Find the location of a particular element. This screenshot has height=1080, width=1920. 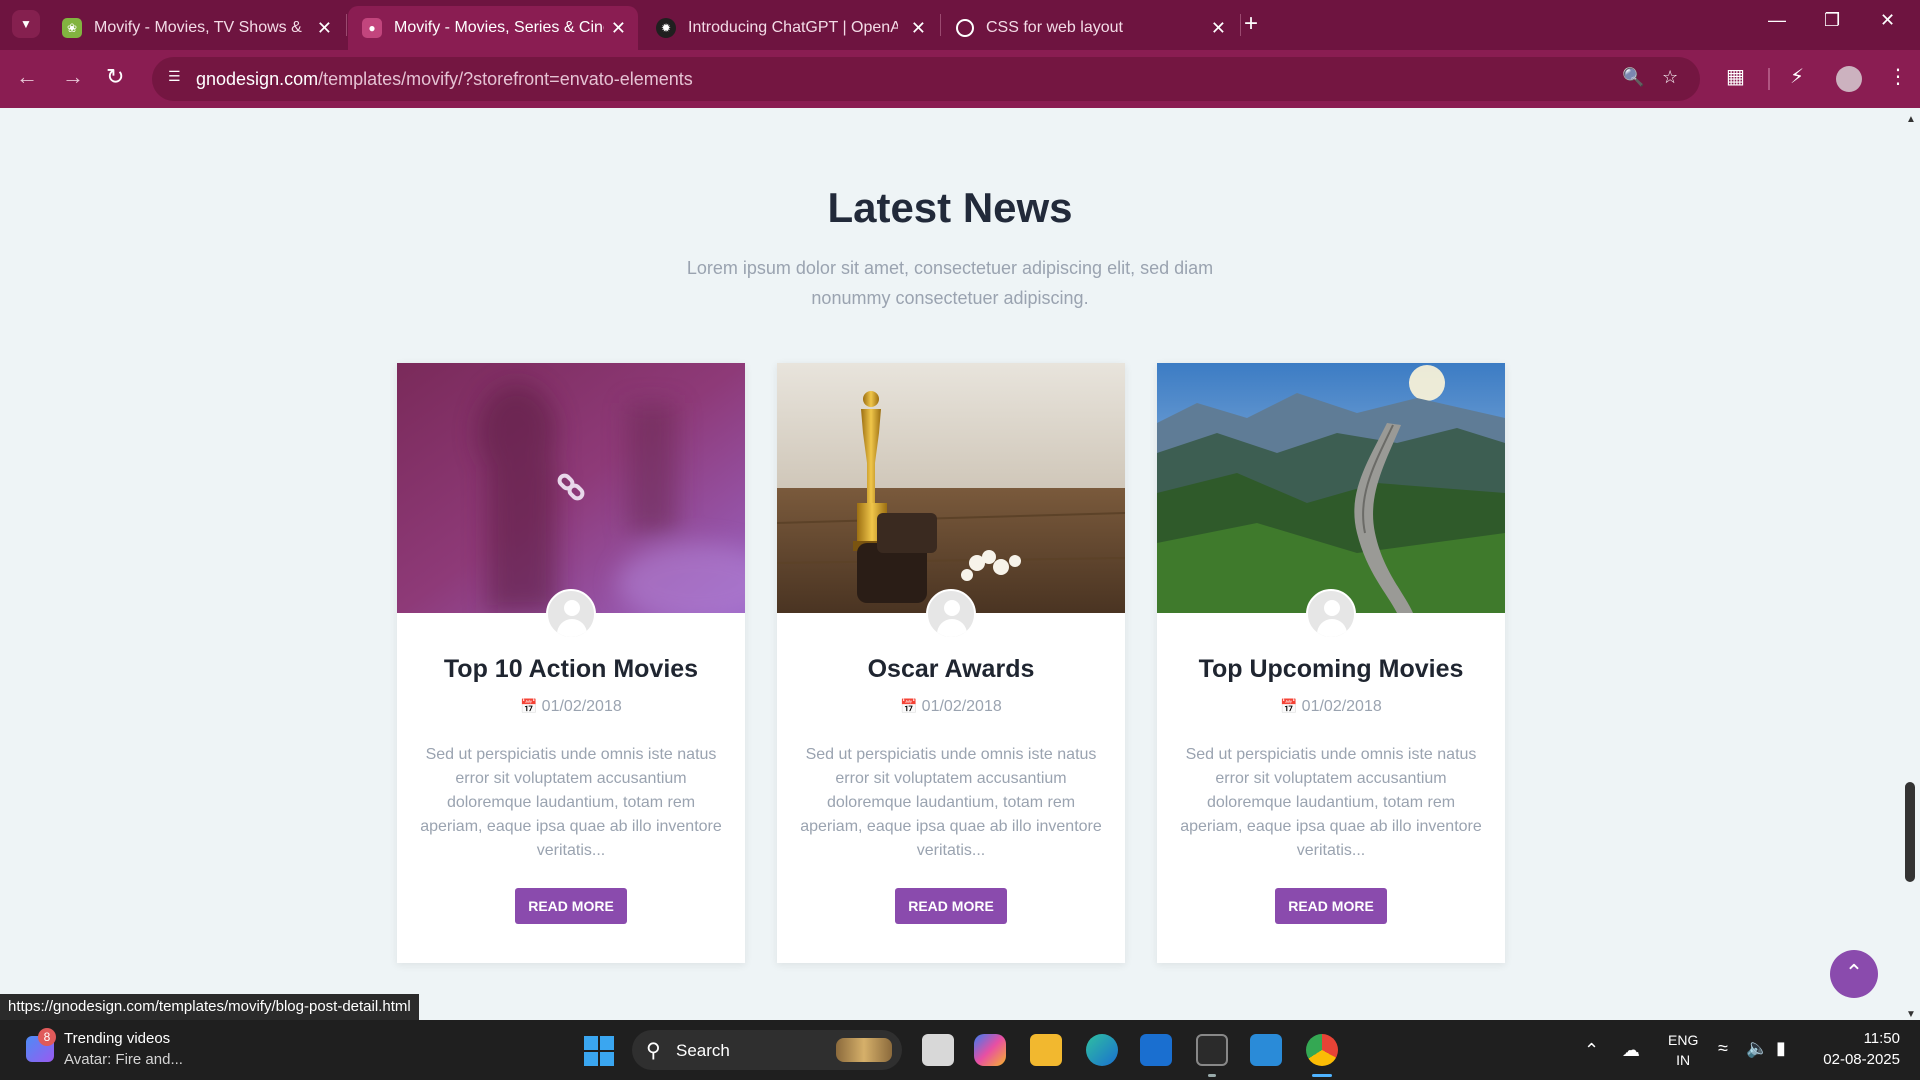

copilot-icon is located at coordinates (990, 1050).